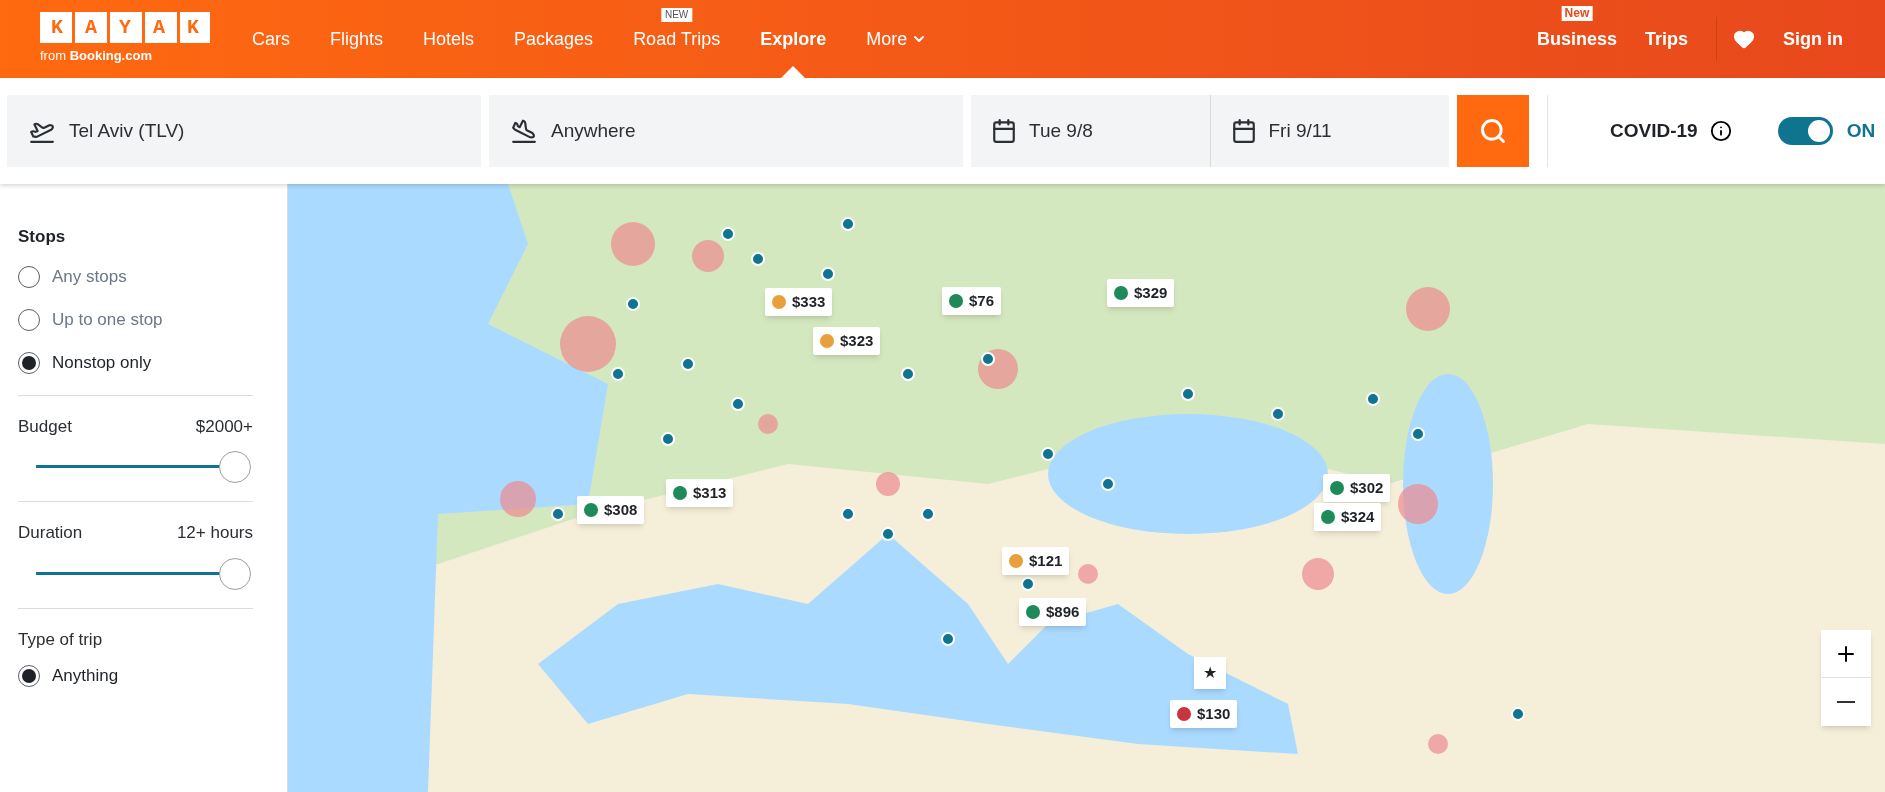 This screenshot has width=1885, height=792. Describe the element at coordinates (1348, 517) in the screenshot. I see `price-marker: $324` at that location.